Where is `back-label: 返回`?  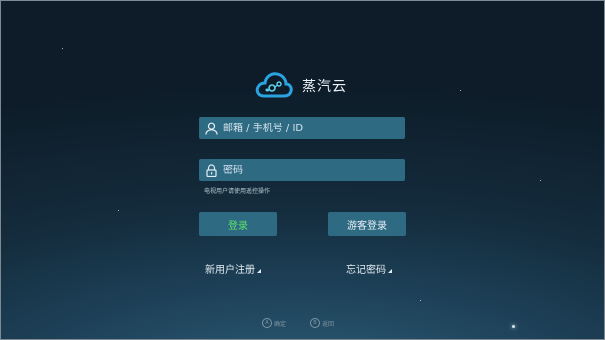 back-label: 返回 is located at coordinates (328, 324).